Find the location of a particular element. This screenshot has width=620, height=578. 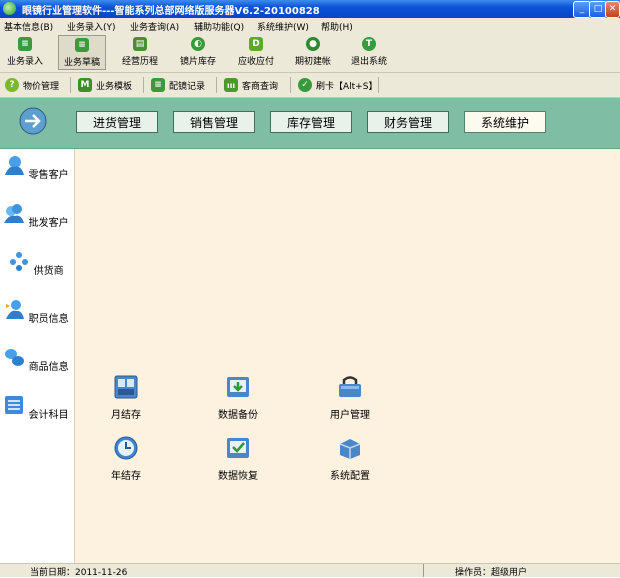

data-restore-button: 数据恢复 is located at coordinates (238, 459).